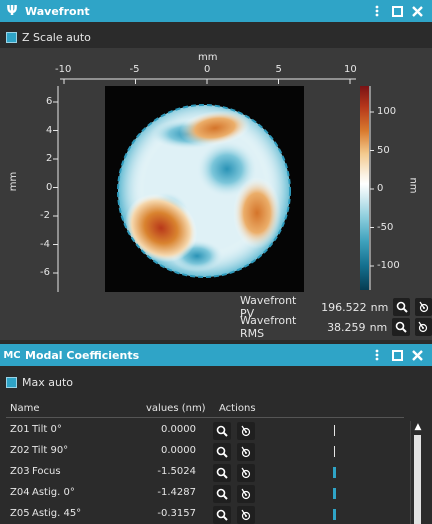 This screenshot has height=524, width=432. Describe the element at coordinates (380, 188) in the screenshot. I see `colorbar-tick-label: 0` at that location.